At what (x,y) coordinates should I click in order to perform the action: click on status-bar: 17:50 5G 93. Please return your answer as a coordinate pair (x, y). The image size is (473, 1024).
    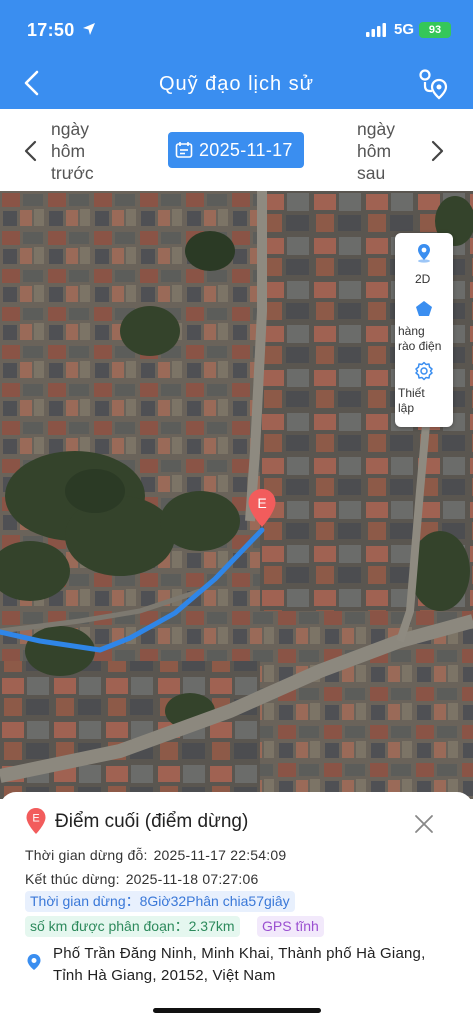
    Looking at the image, I should click on (236, 29).